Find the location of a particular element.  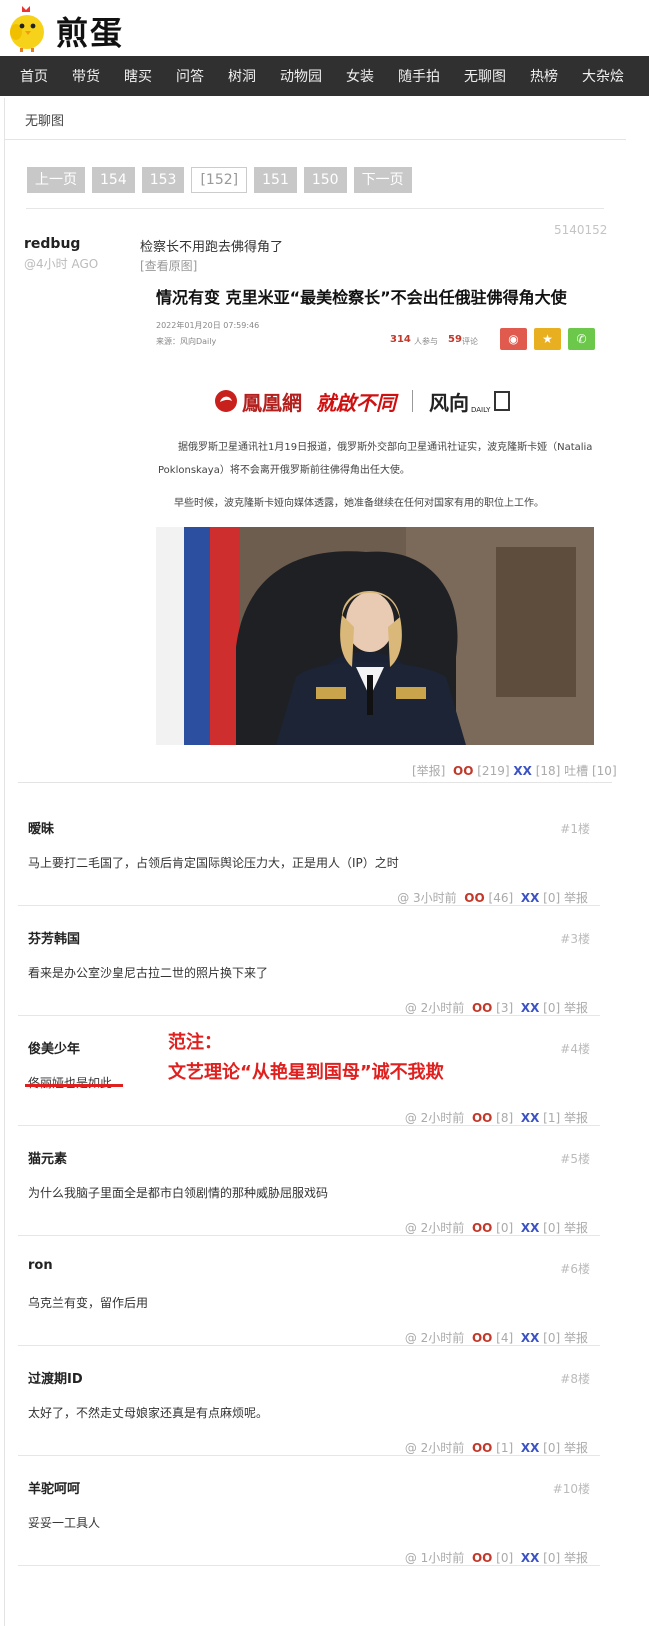

nav-item-wuliaotu: 无聊图 is located at coordinates (485, 76).